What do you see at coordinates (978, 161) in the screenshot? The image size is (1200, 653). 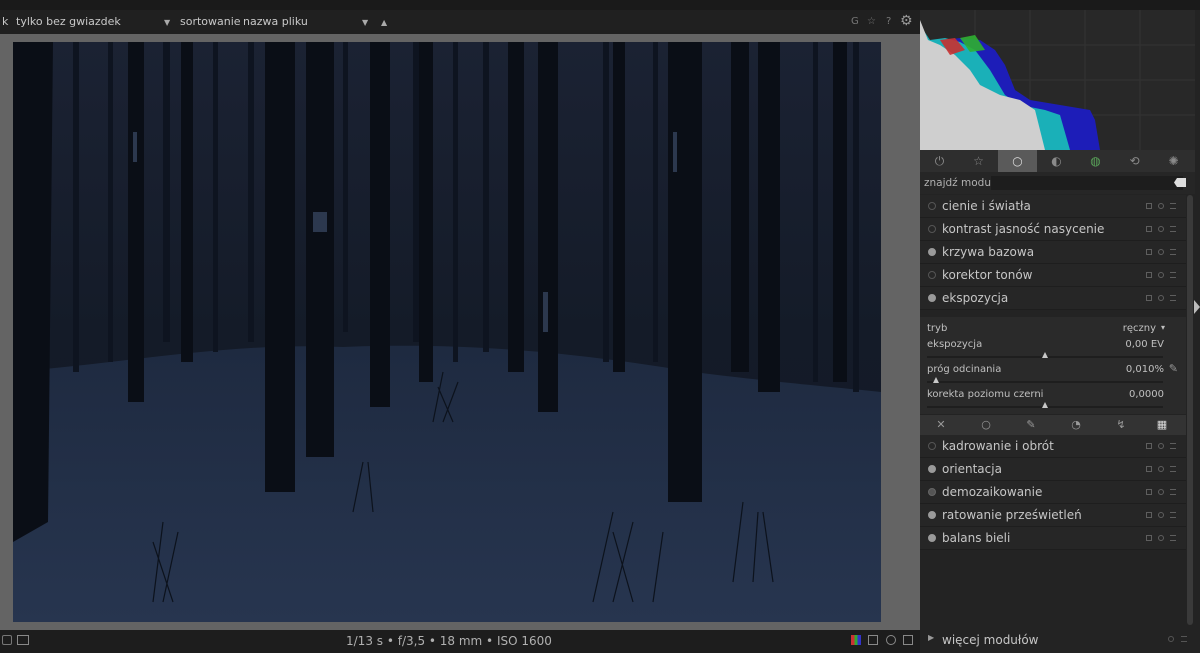 I see `favorites-group-icon: ☆` at bounding box center [978, 161].